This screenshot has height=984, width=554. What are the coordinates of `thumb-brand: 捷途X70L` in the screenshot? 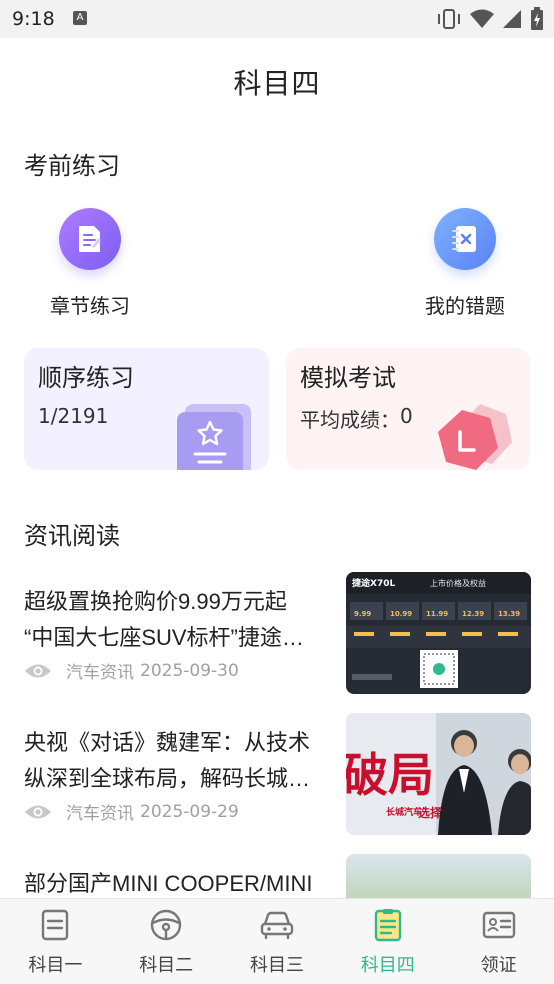 It's located at (373, 583).